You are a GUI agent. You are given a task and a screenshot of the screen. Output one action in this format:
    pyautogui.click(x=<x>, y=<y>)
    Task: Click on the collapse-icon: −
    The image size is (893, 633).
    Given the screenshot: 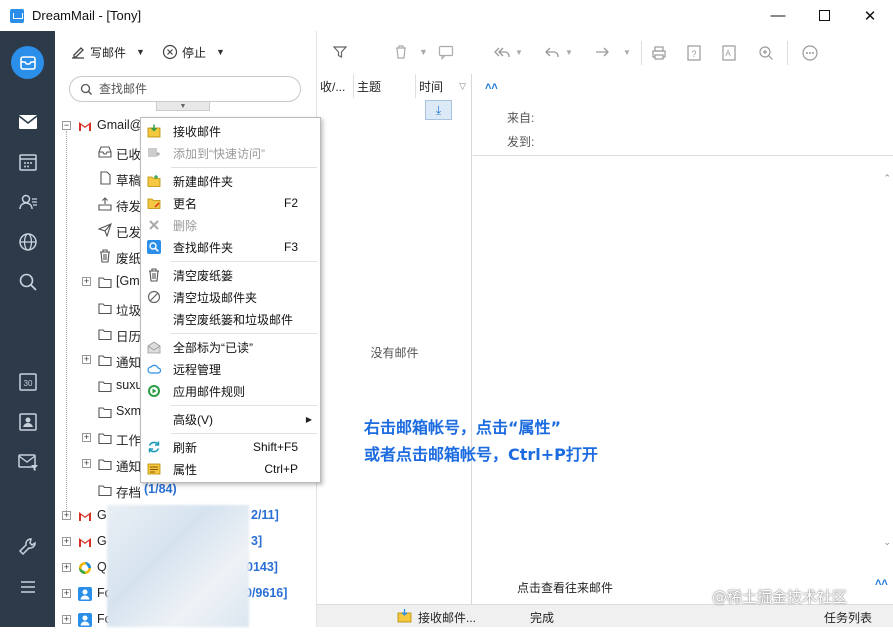 What is the action you would take?
    pyautogui.click(x=66, y=125)
    